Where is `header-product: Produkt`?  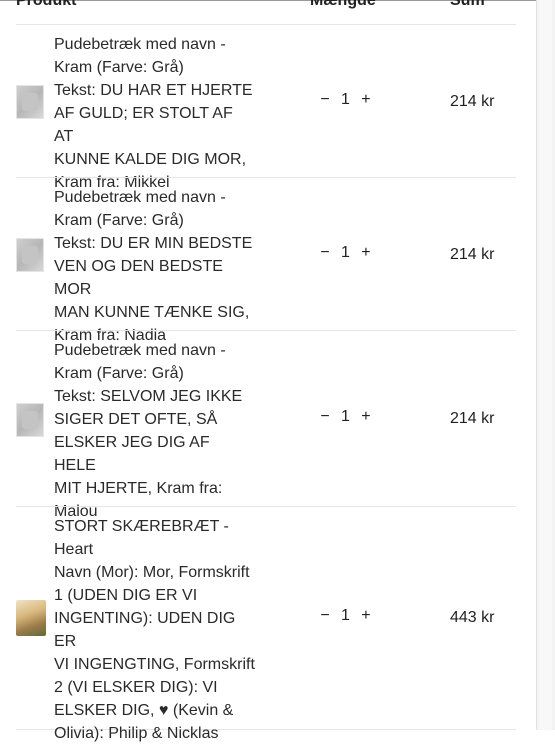 header-product: Produkt is located at coordinates (46, 4).